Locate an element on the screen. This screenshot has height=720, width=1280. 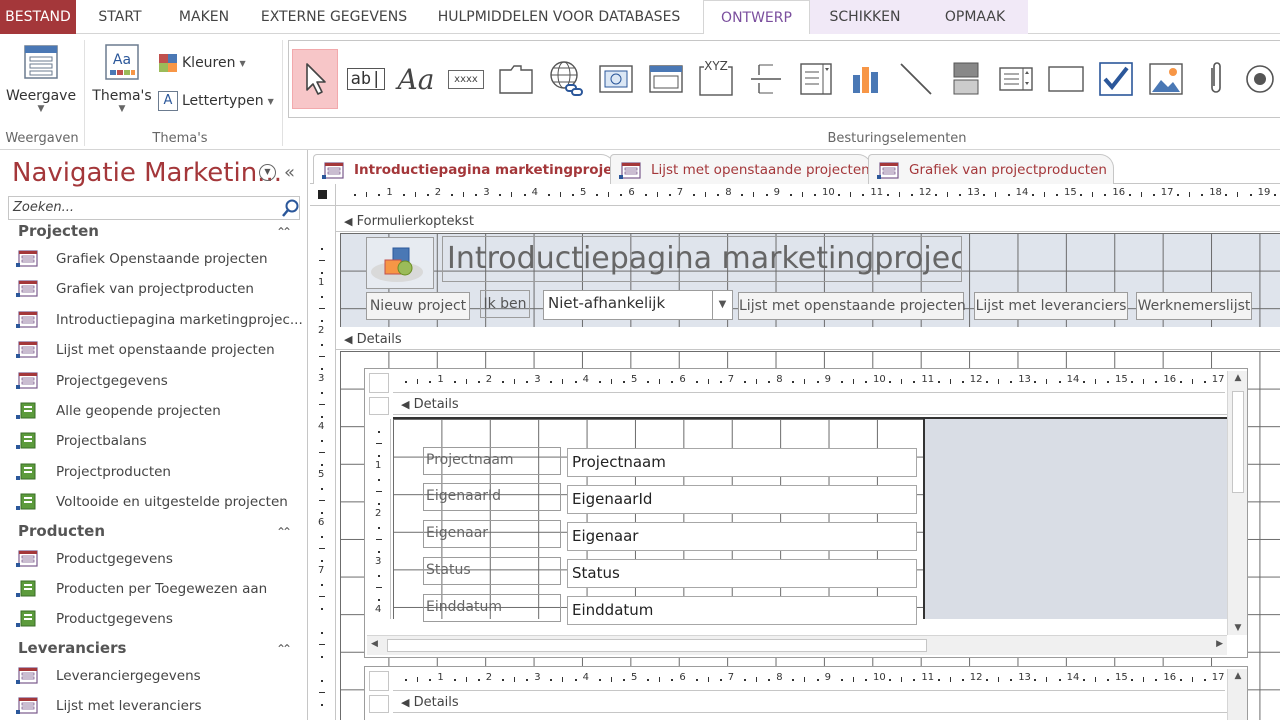
employees-list-button: Werknemerslijst is located at coordinates (1194, 306).